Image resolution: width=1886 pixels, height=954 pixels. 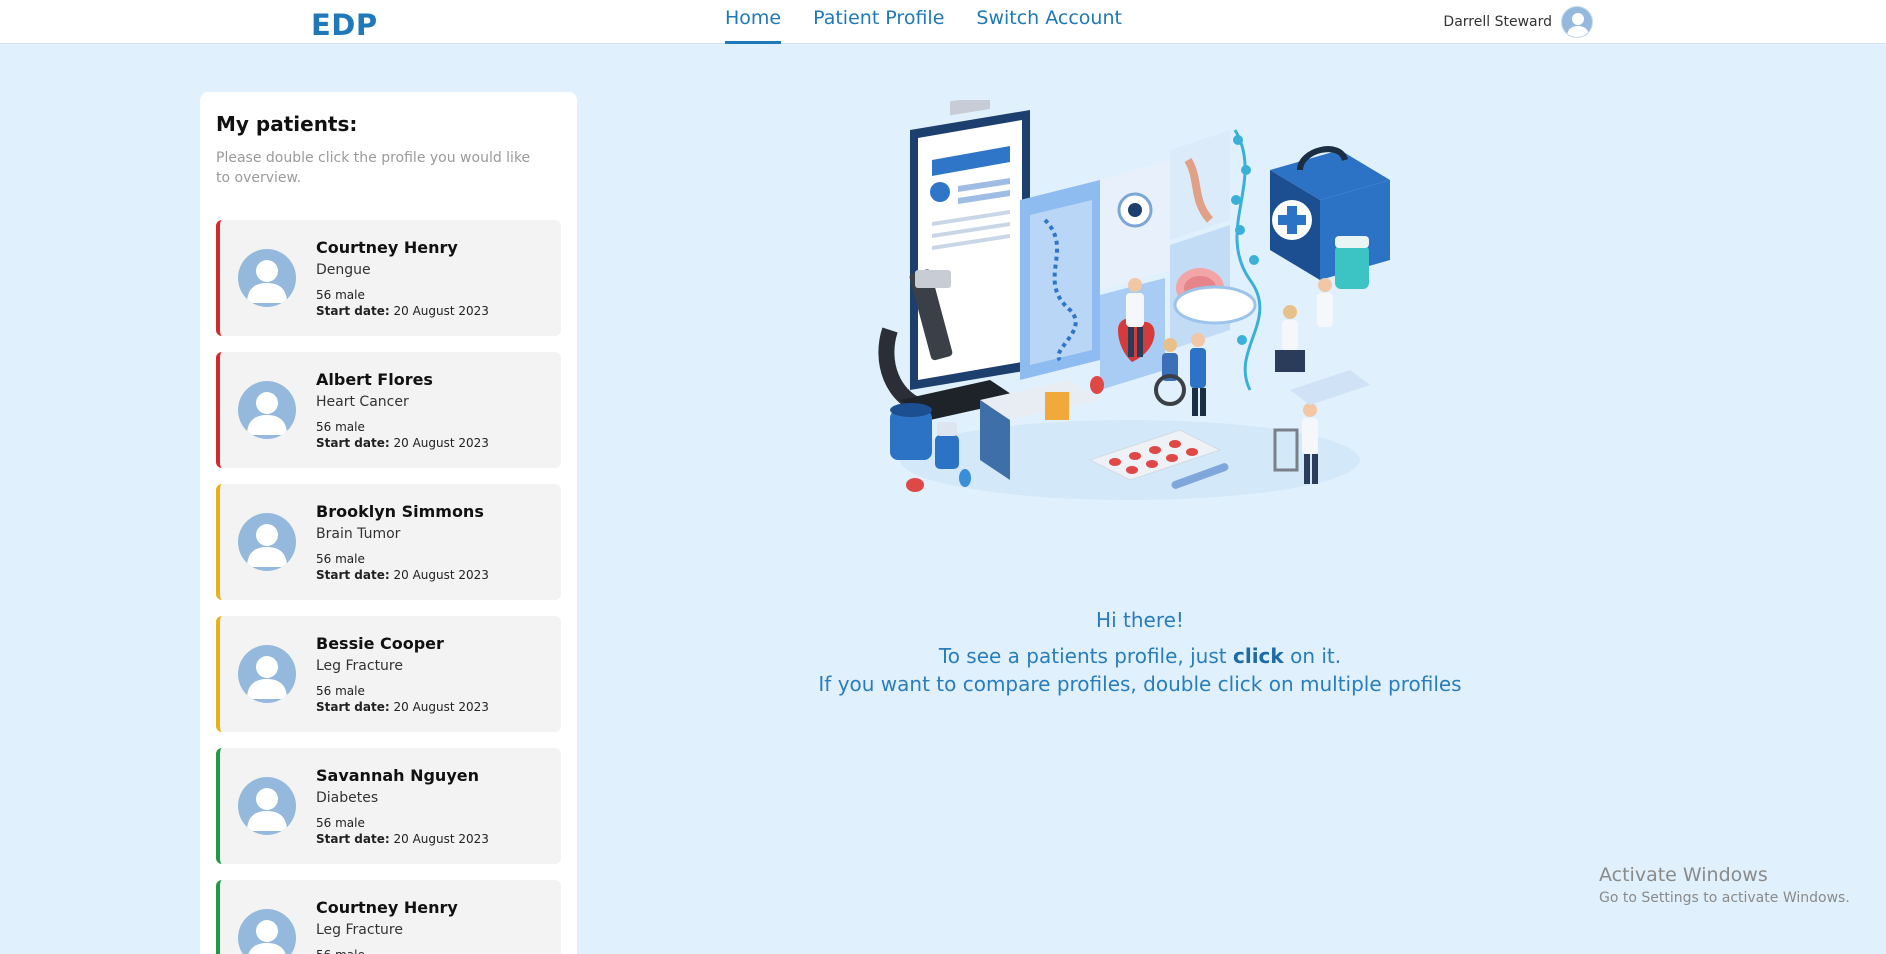 What do you see at coordinates (1316, 656) in the screenshot?
I see `instruction-suffix: on it.` at bounding box center [1316, 656].